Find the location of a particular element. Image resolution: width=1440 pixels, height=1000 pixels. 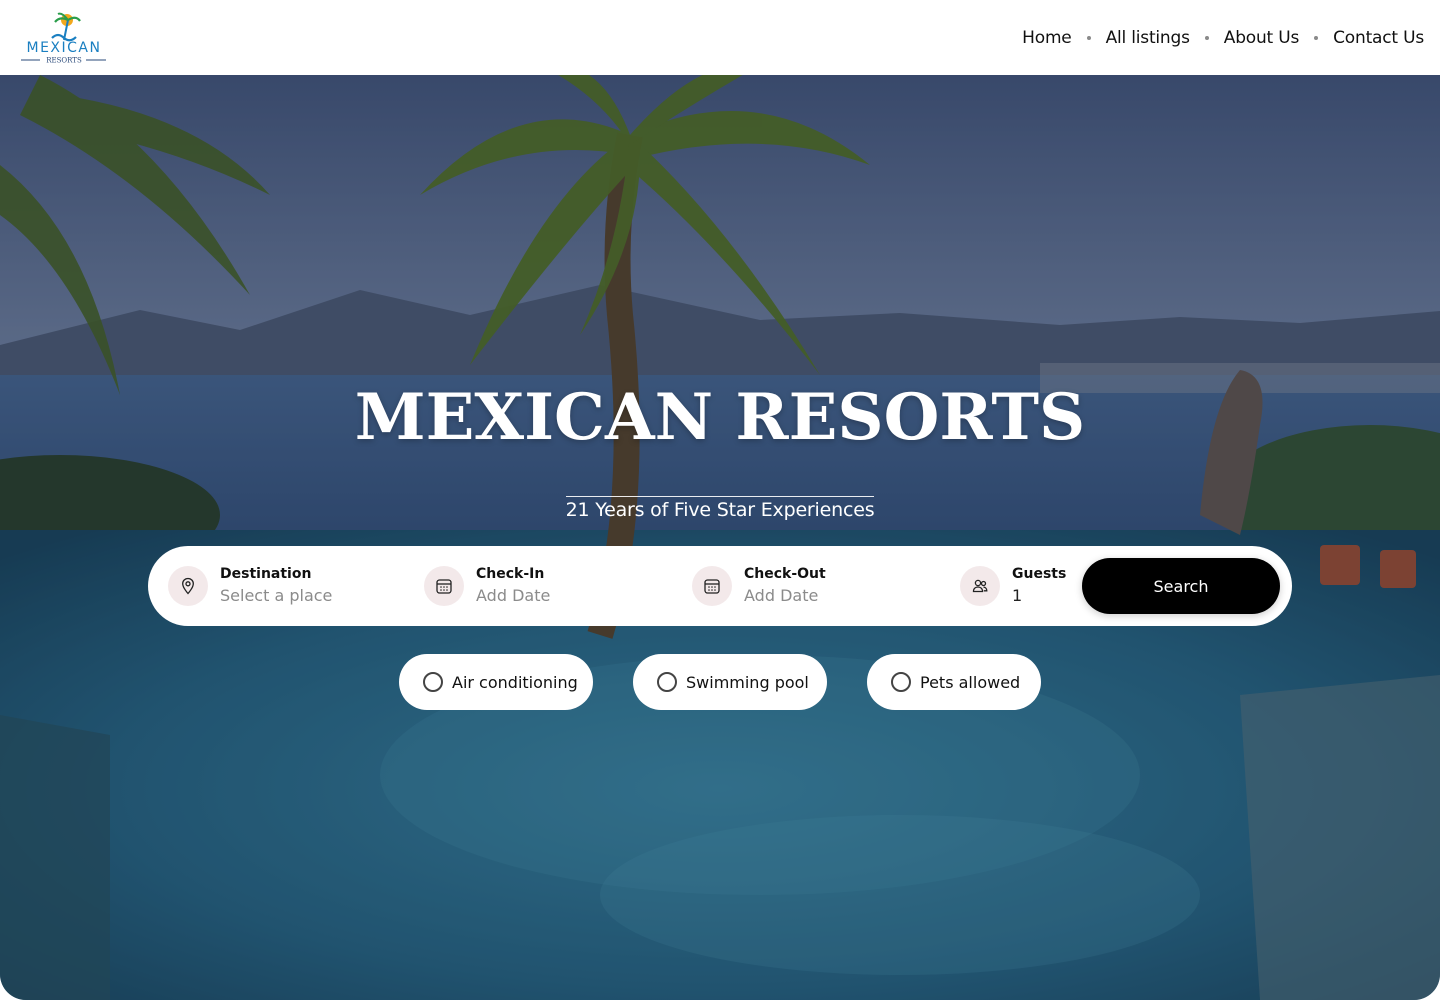

palm-logo-icon: MEXICAN RESORTS is located at coordinates (63, 38).